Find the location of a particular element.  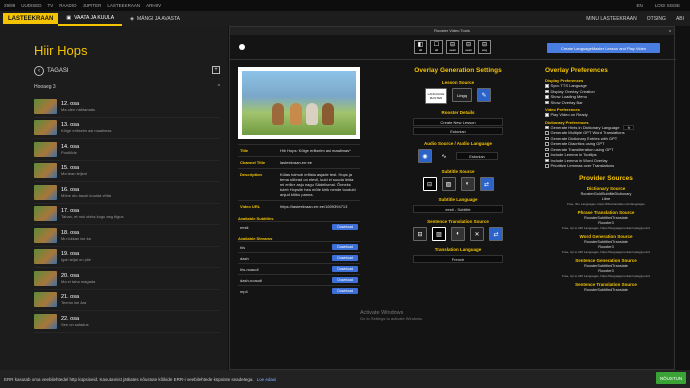

provider-select: Libre is located at coordinates (606, 199).